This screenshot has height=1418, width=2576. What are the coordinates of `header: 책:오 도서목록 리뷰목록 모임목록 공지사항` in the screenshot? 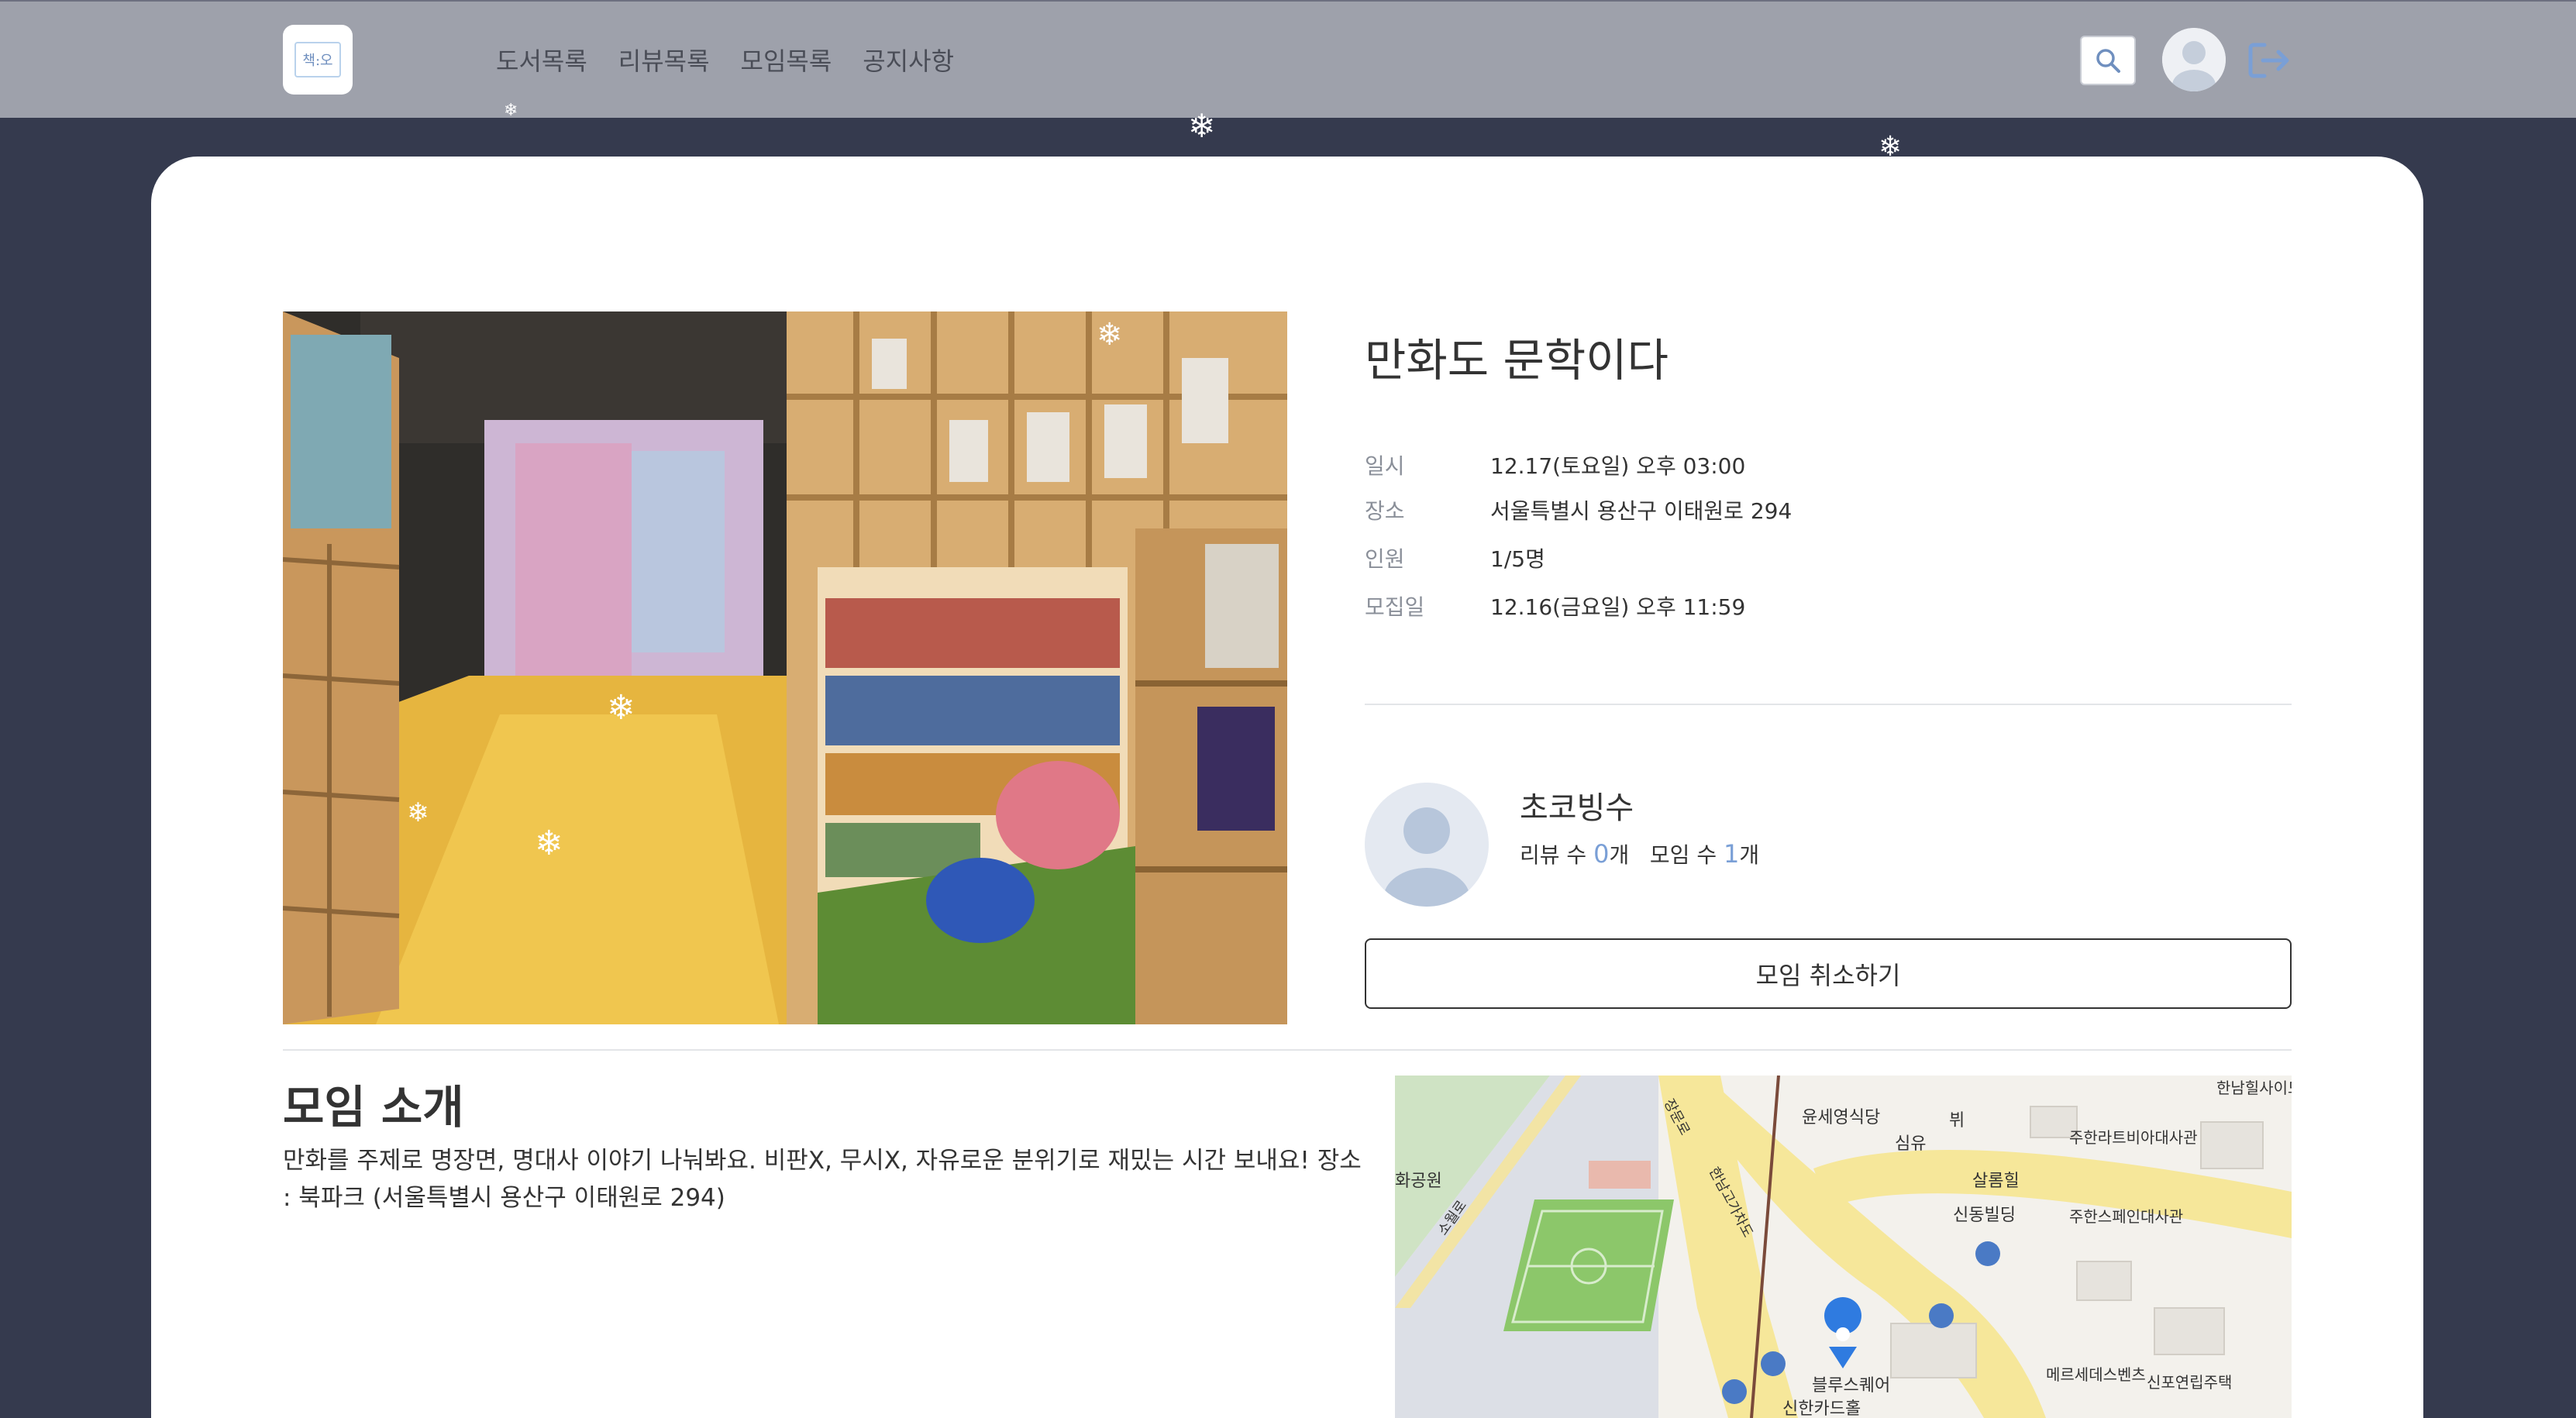 It's located at (1288, 59).